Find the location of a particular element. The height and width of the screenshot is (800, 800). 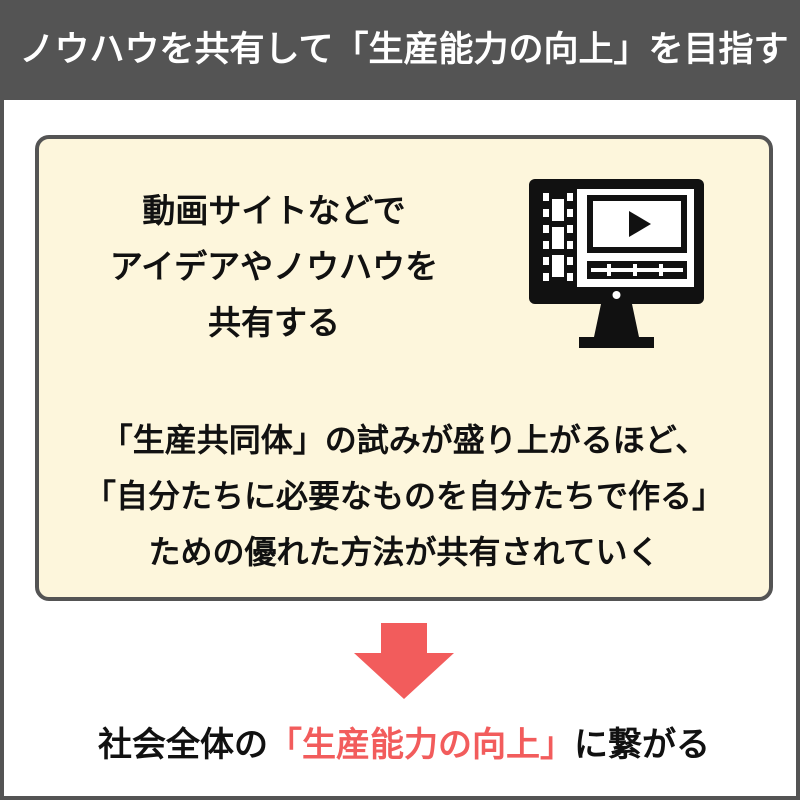

conclusion-text: 社会全体の「生産能力の向上」に繋がる is located at coordinates (402, 745).